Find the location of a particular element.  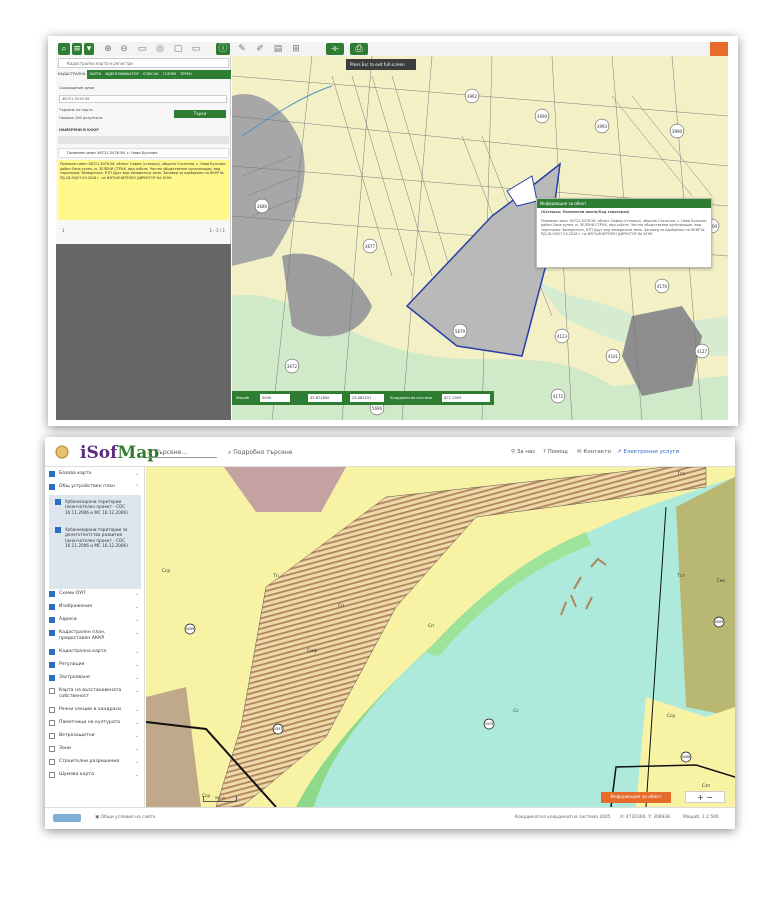

chevron-up-icon: ⌃ is located at coordinates (137, 487).